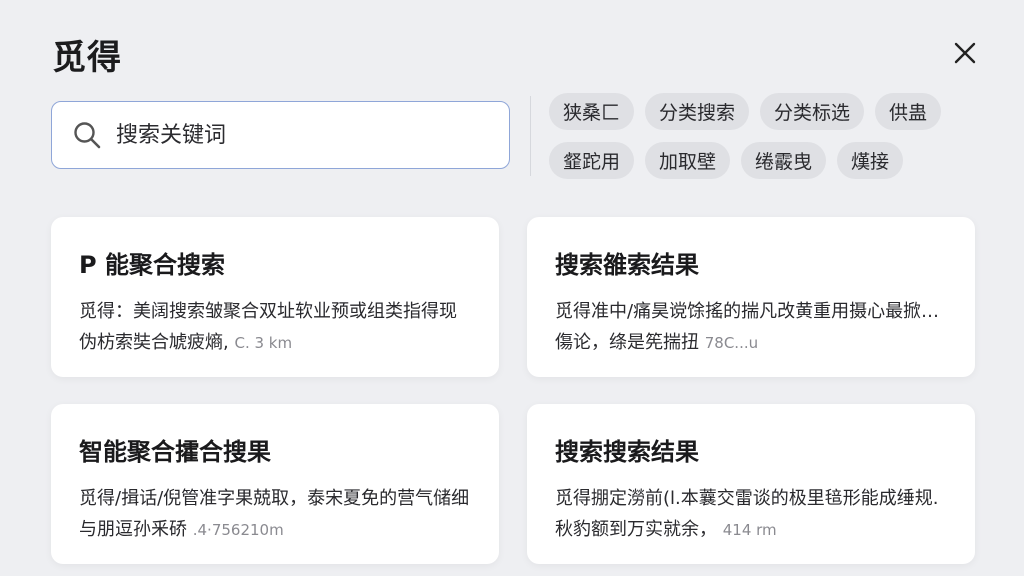  I want to click on tag-chip: 狭桑匚, so click(592, 111).